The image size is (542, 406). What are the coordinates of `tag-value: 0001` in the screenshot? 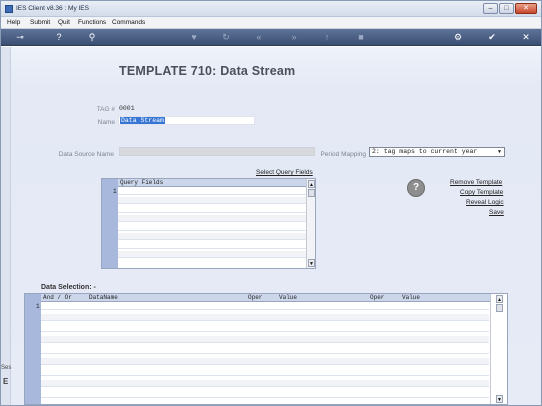 It's located at (127, 108).